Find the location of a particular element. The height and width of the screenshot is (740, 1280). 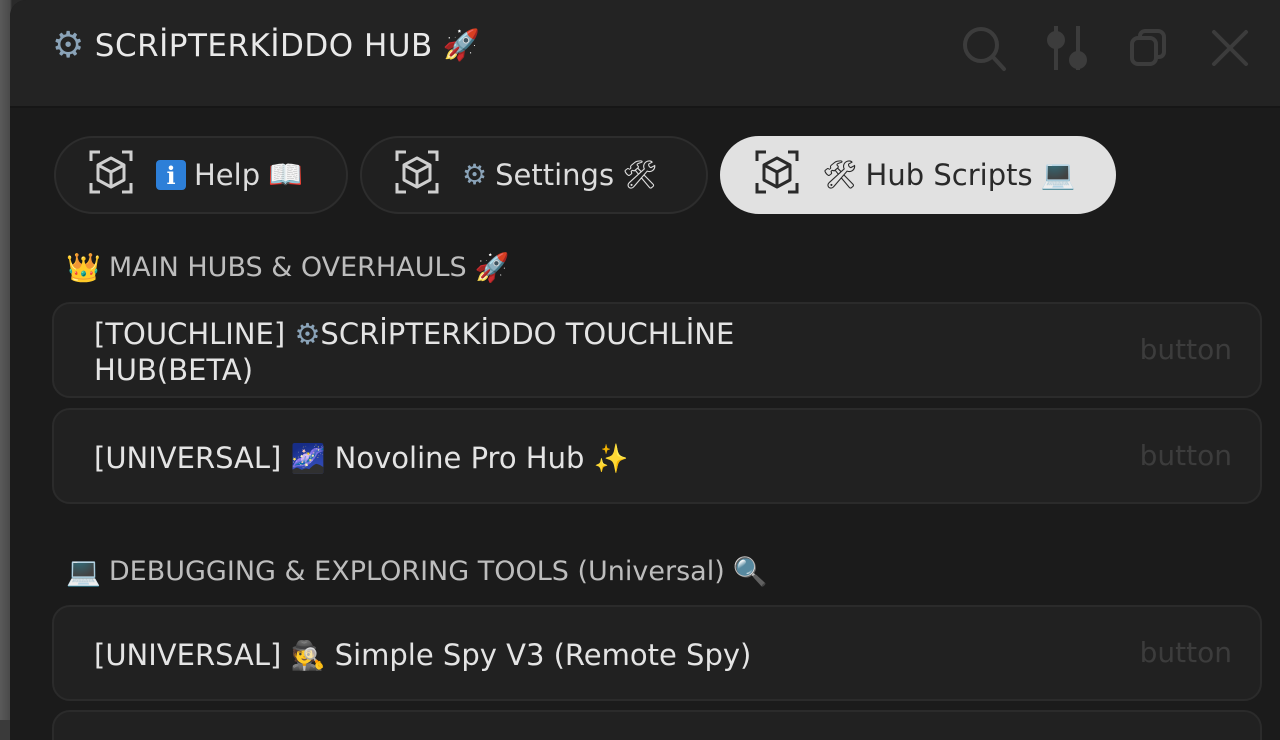

close-icon is located at coordinates (1230, 48).